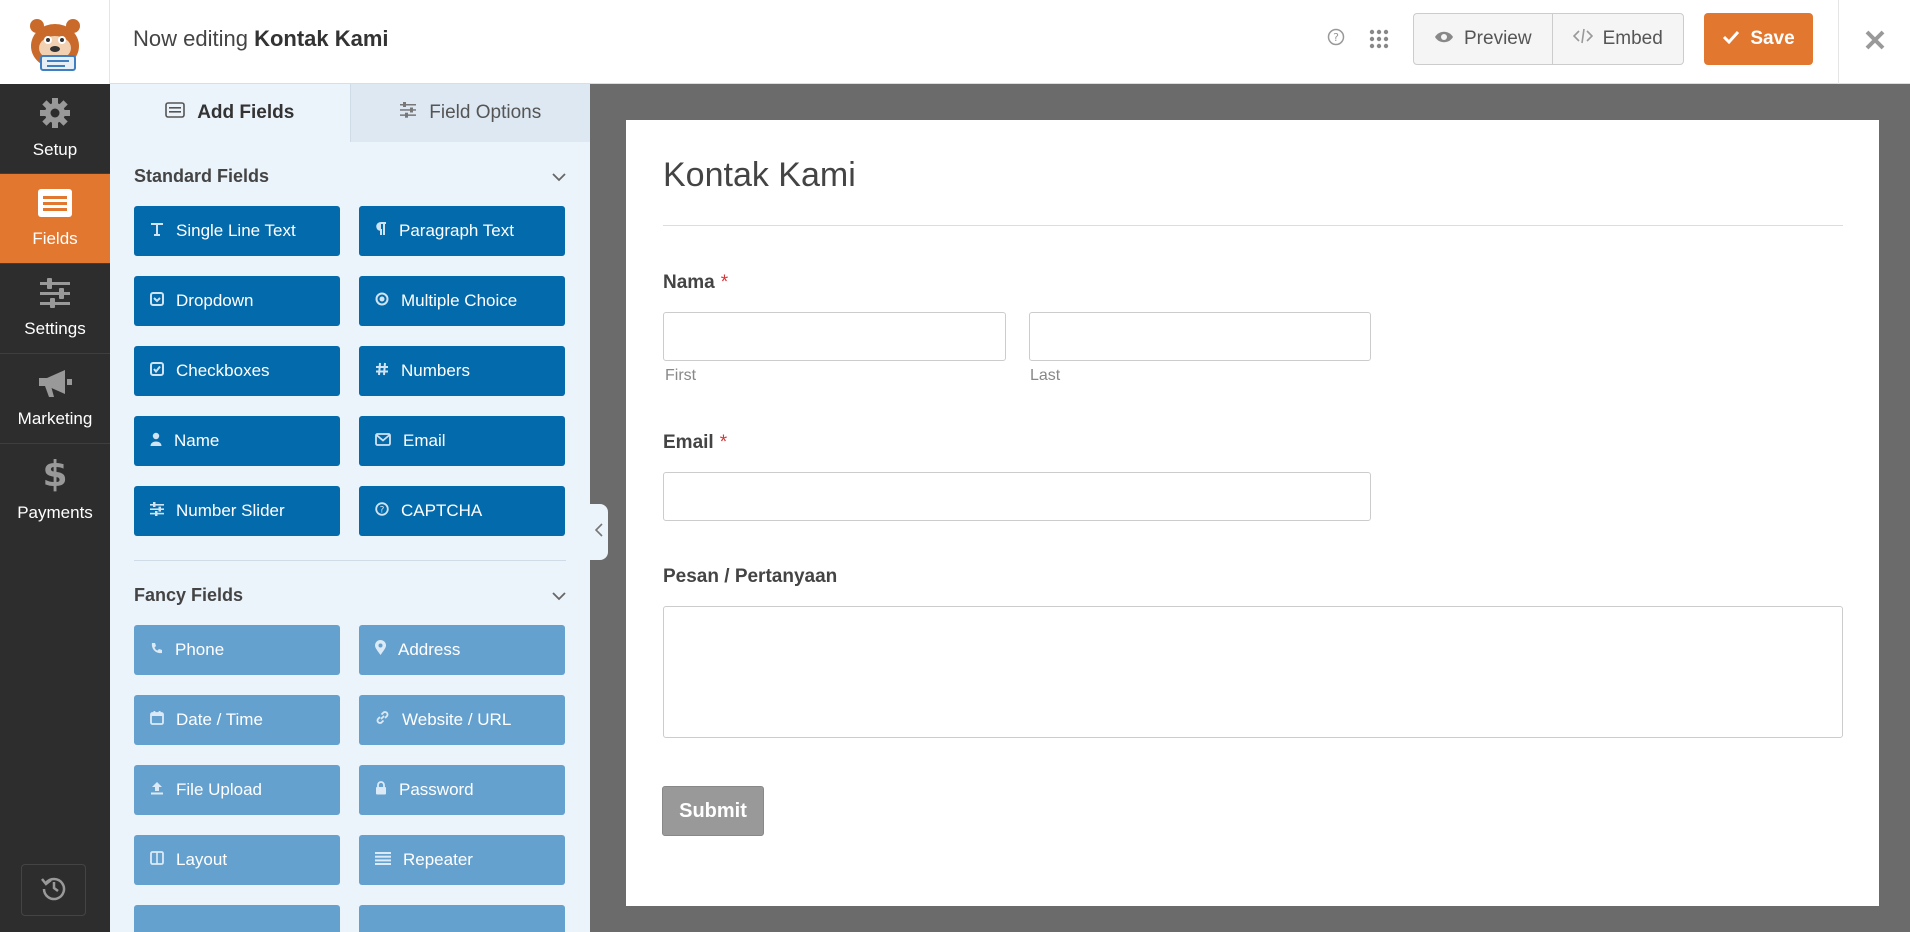 The image size is (1910, 932). Describe the element at coordinates (1017, 496) in the screenshot. I see `email-input` at that location.